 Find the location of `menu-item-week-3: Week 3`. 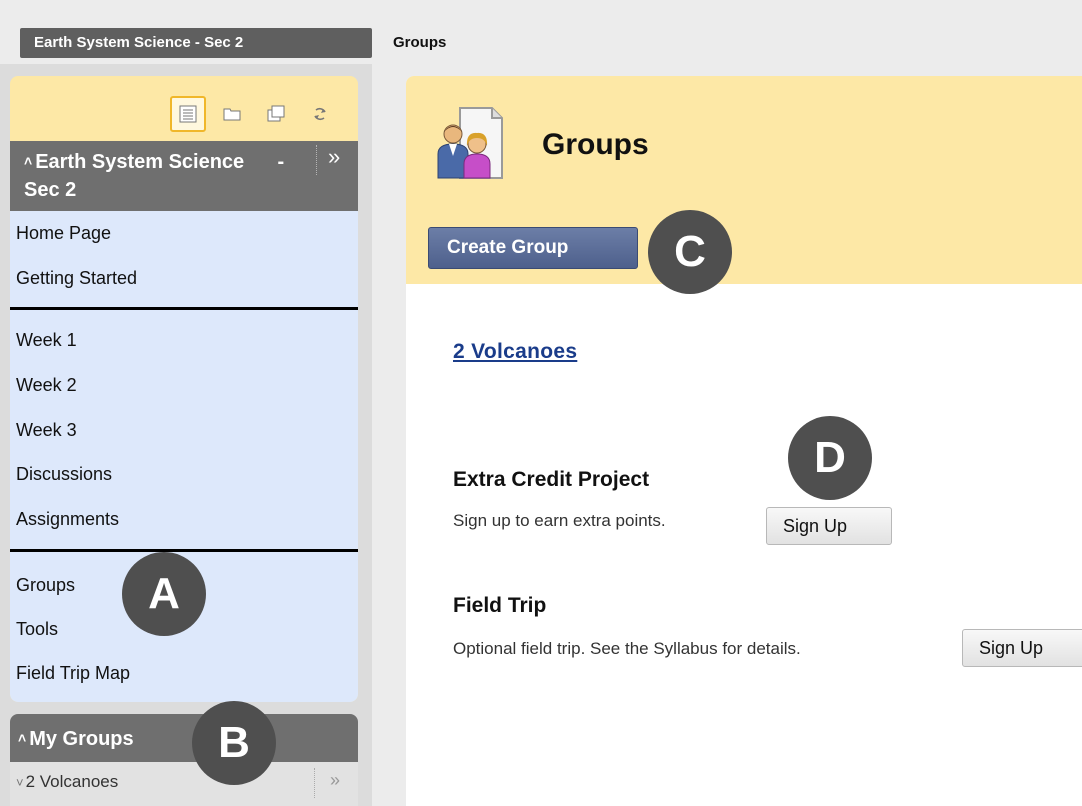

menu-item-week-3: Week 3 is located at coordinates (46, 430).